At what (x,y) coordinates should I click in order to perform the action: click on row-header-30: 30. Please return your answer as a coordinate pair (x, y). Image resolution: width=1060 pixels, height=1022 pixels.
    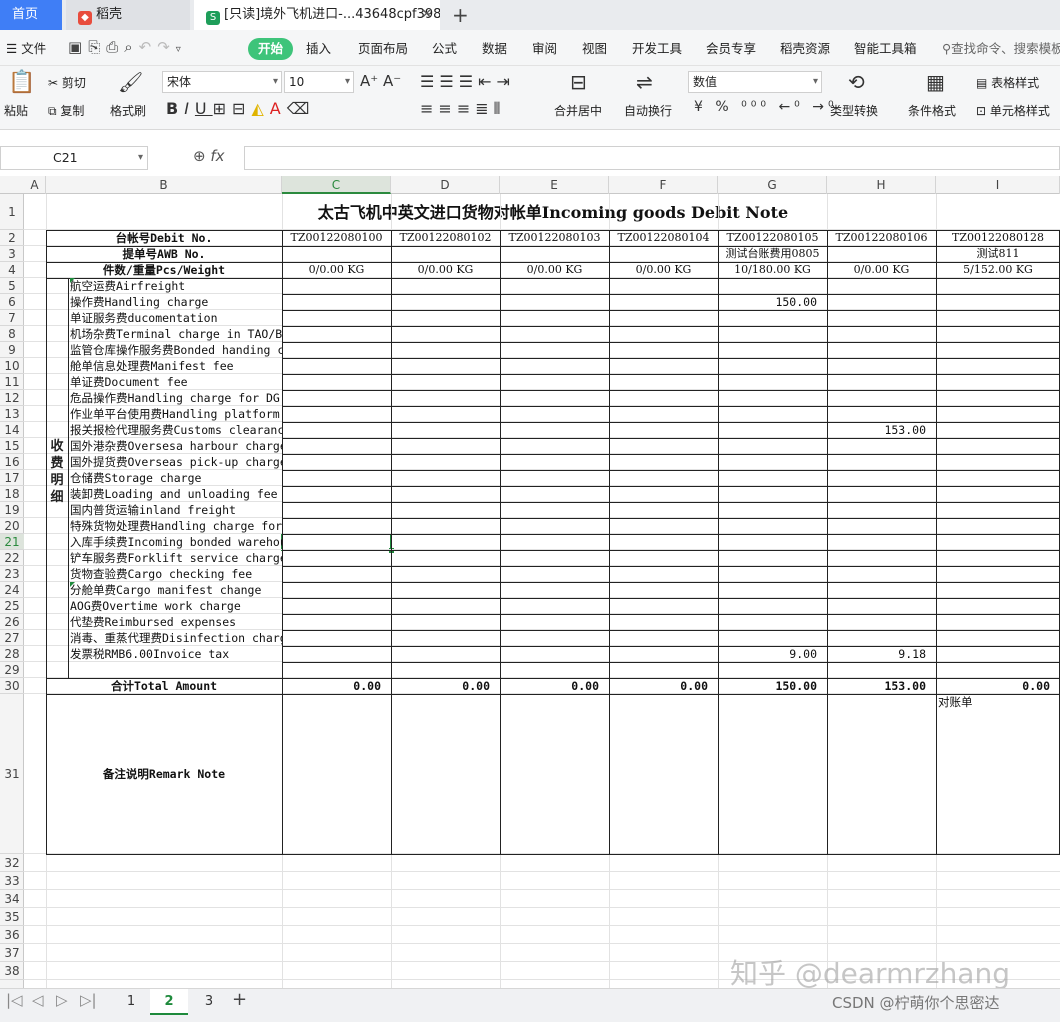
    Looking at the image, I should click on (12, 686).